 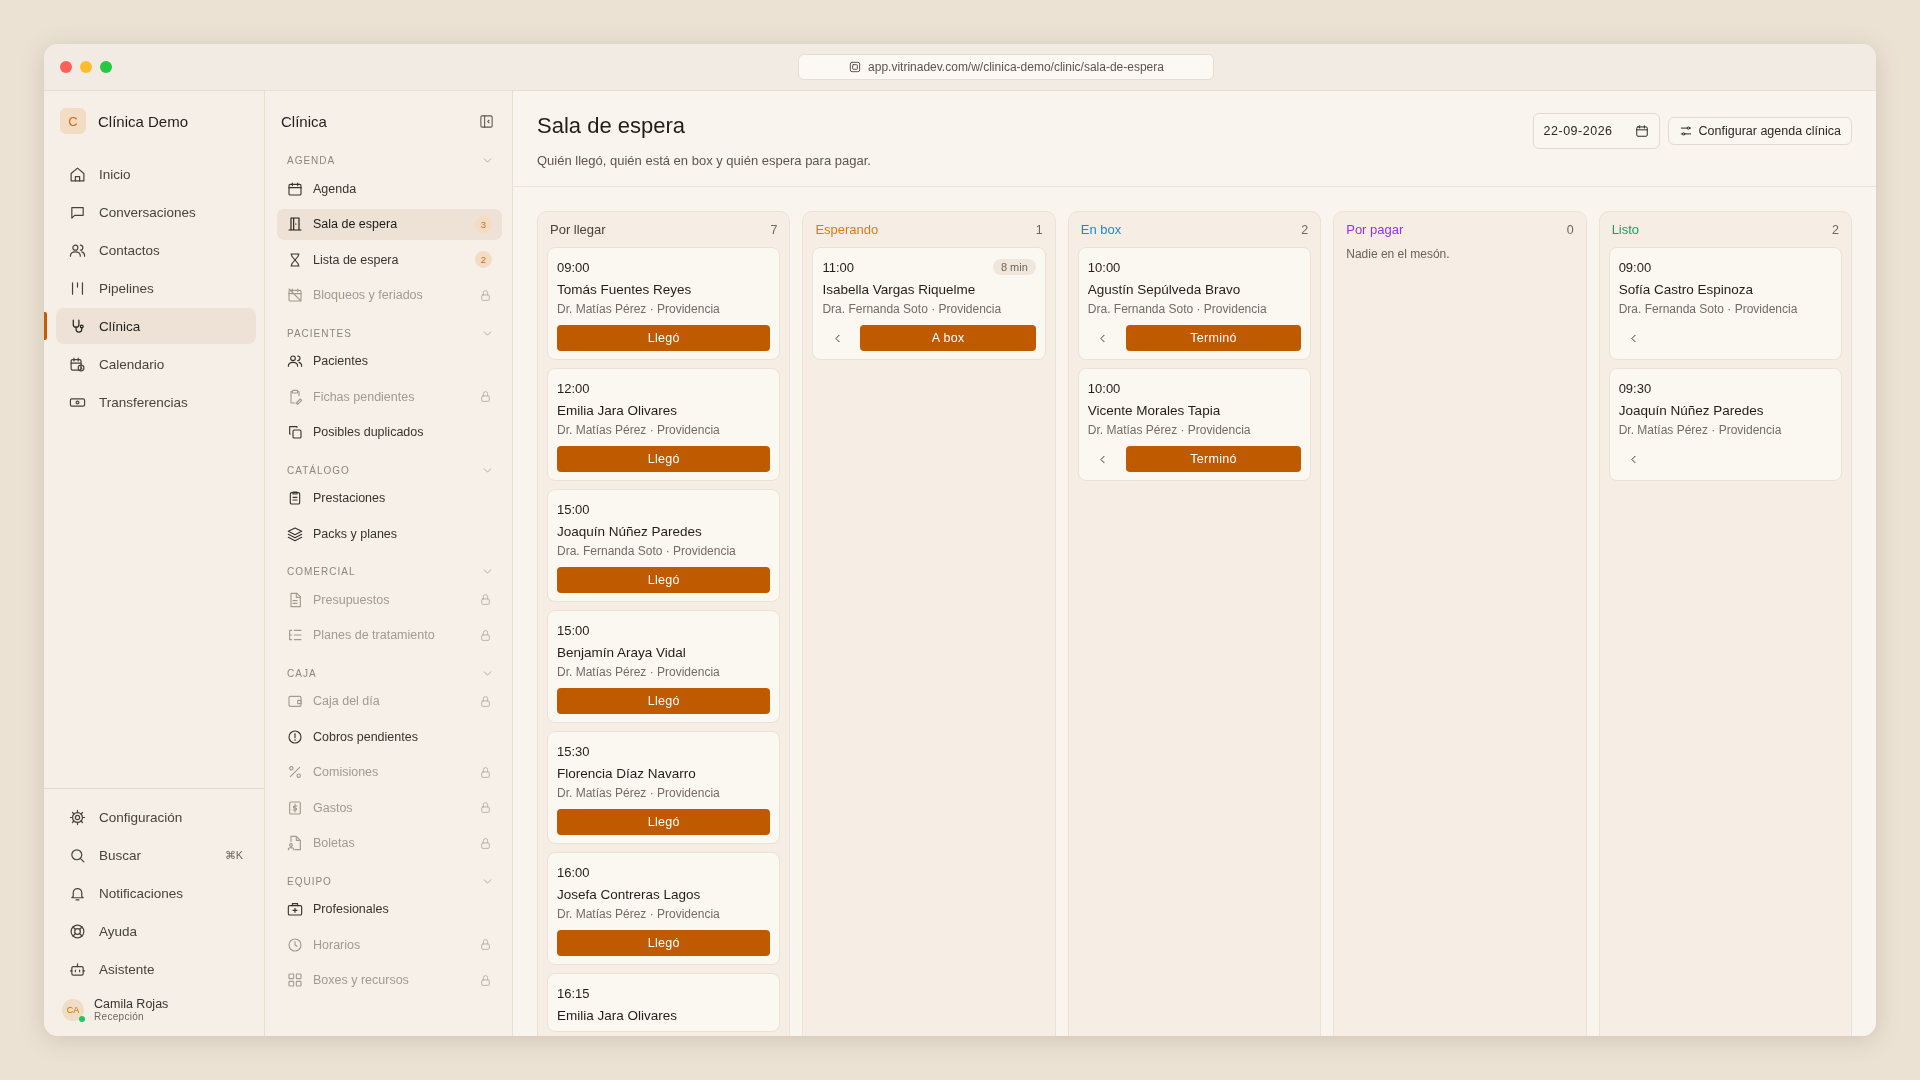 I want to click on nav-item: Asistente, so click(x=156, y=969).